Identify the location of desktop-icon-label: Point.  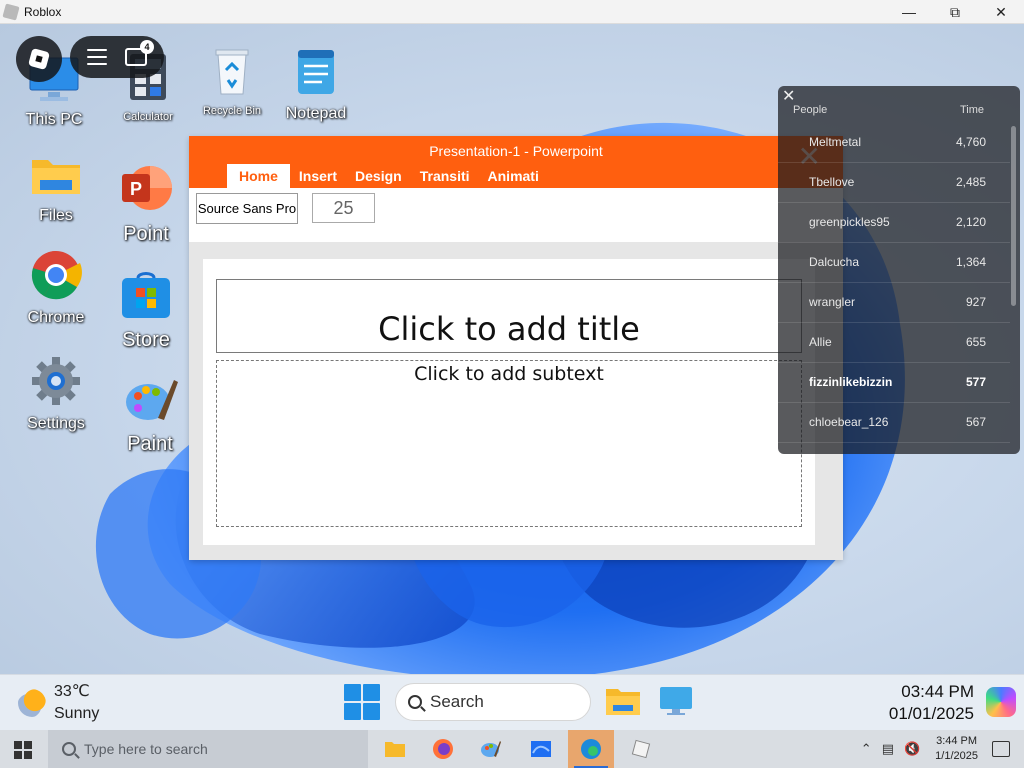
(146, 234).